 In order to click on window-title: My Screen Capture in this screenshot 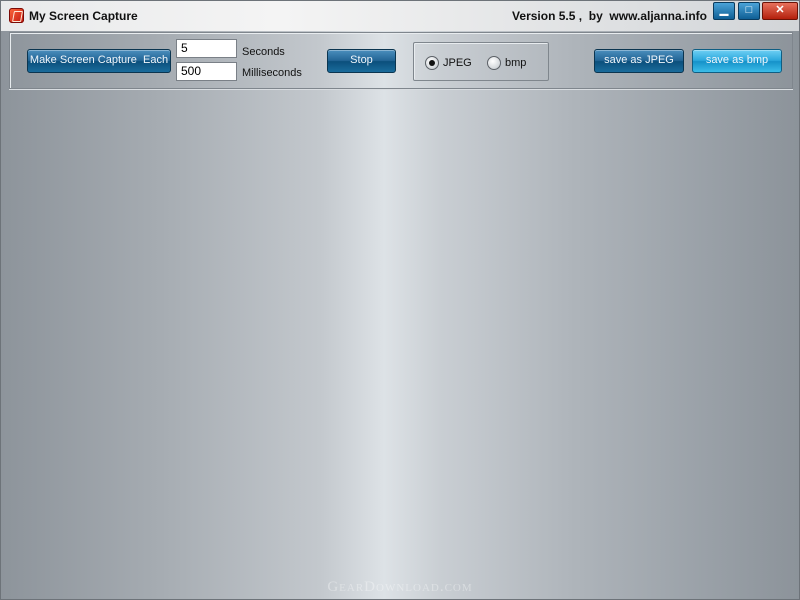, I will do `click(83, 16)`.